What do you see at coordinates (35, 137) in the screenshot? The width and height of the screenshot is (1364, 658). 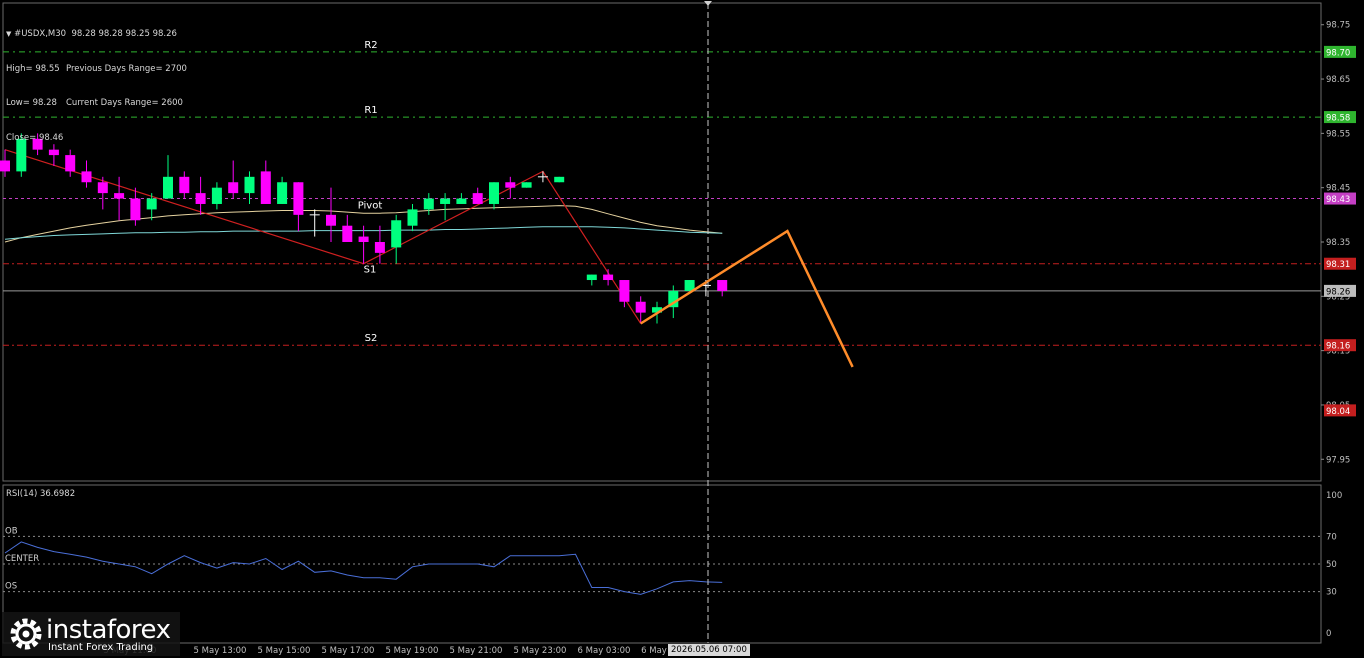 I see `close-label: Close= 98.46` at bounding box center [35, 137].